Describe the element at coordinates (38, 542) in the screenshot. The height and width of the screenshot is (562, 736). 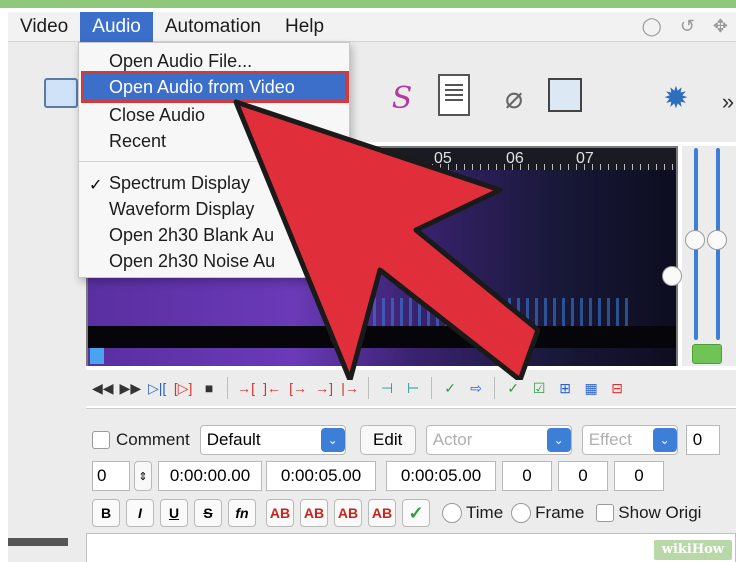
I see `left-panel-handle` at that location.